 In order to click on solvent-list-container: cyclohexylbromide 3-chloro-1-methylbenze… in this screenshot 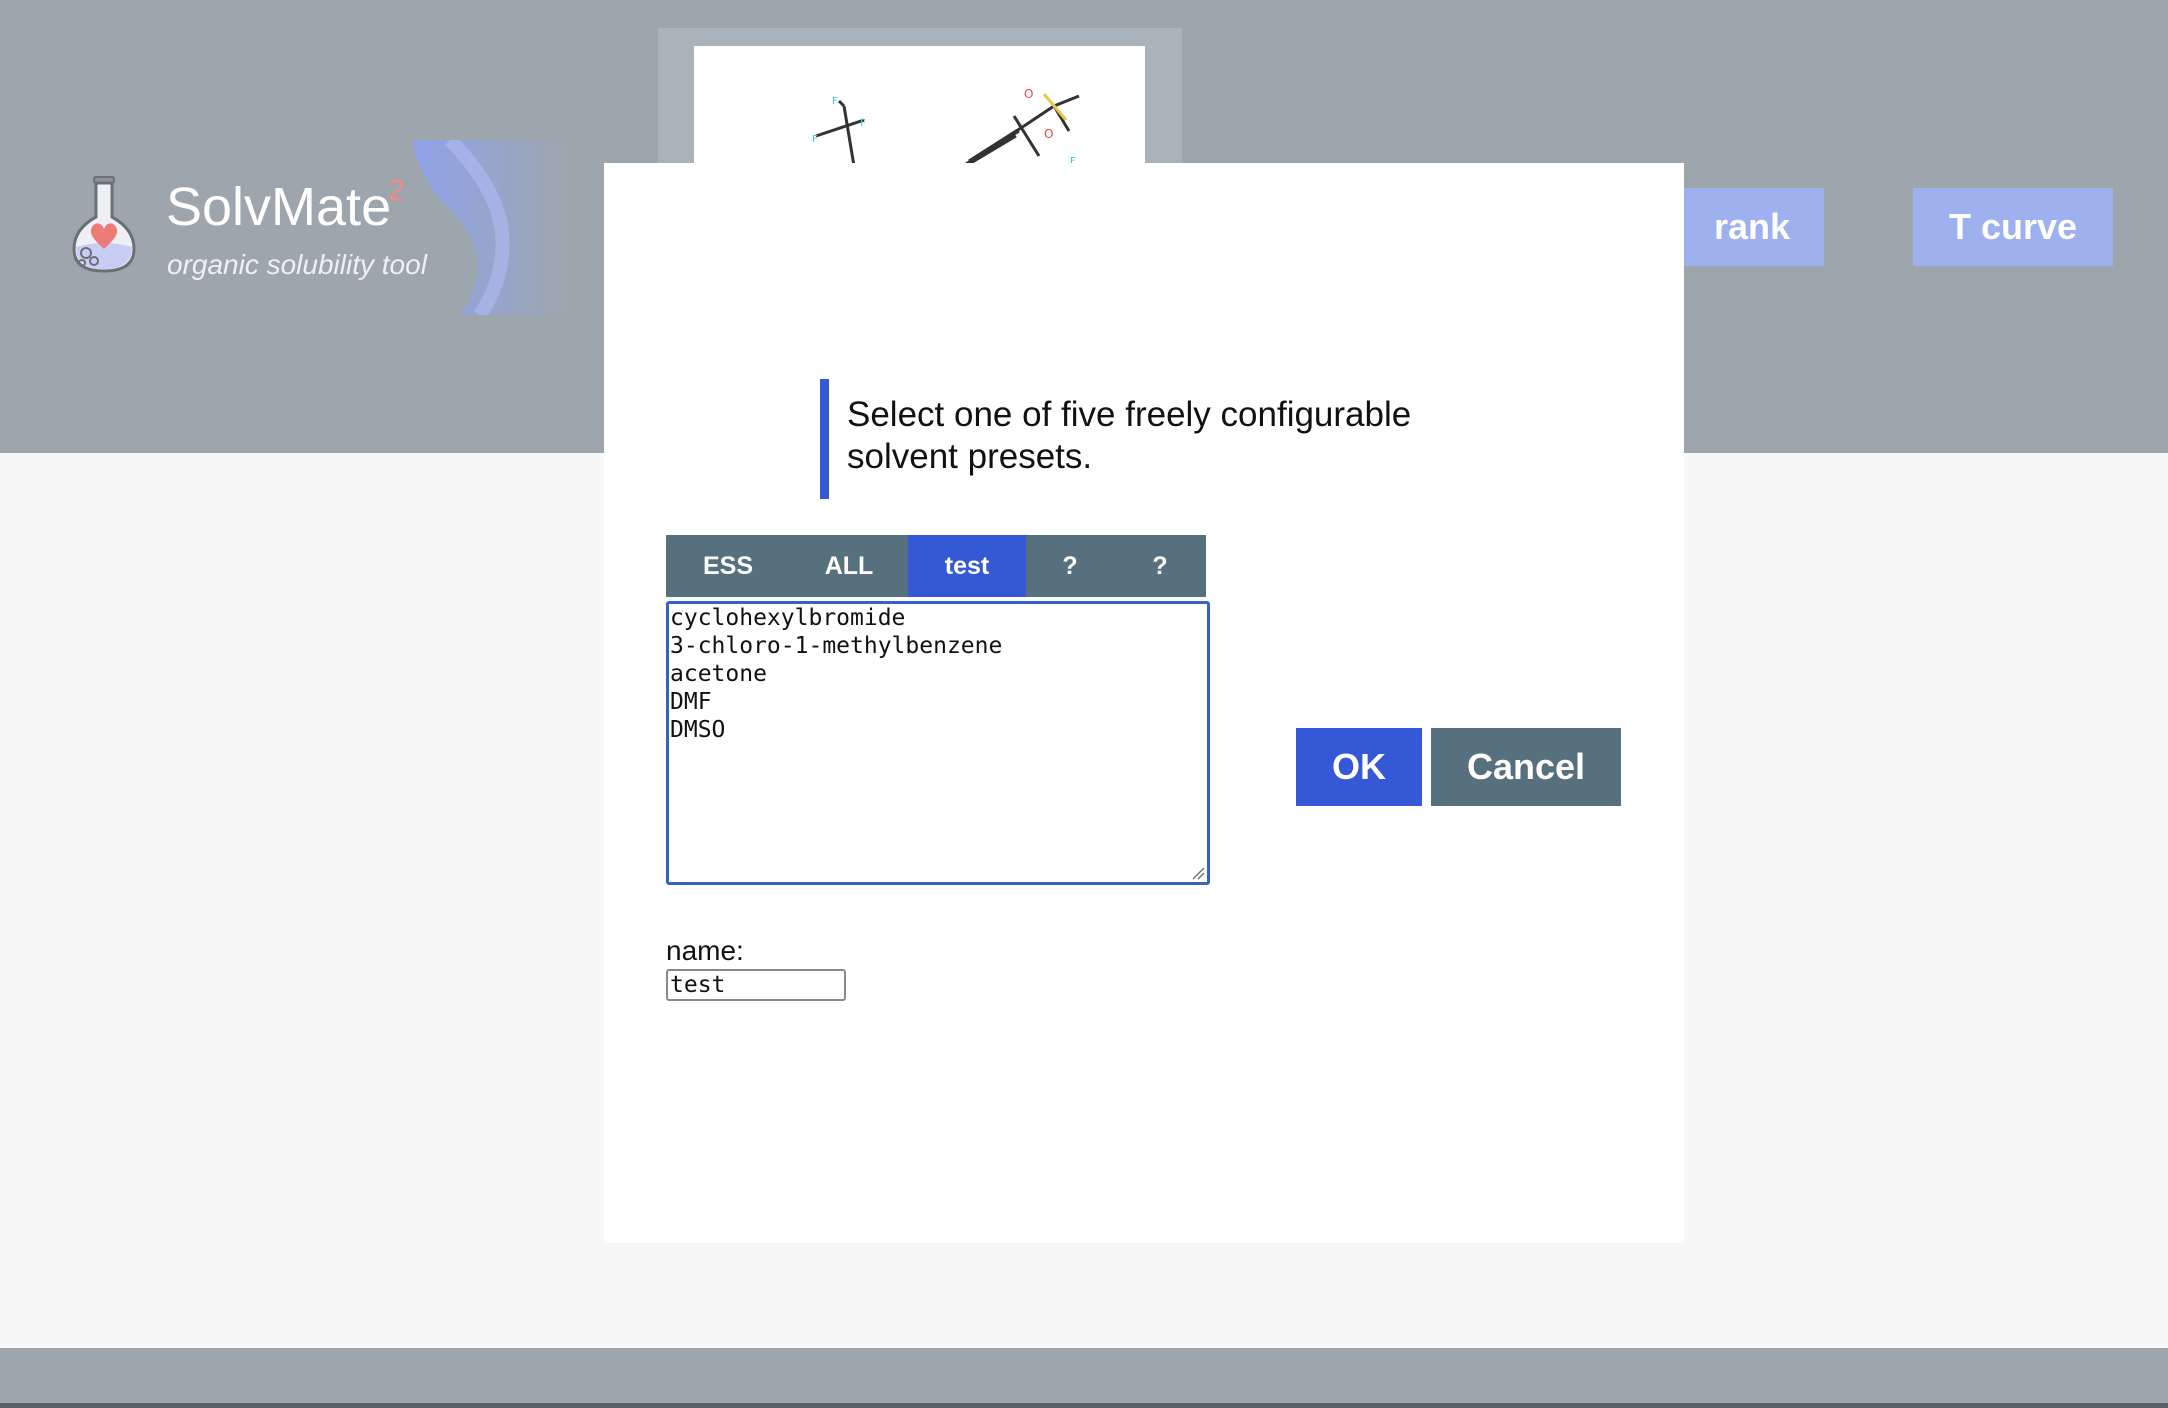, I will do `click(938, 743)`.